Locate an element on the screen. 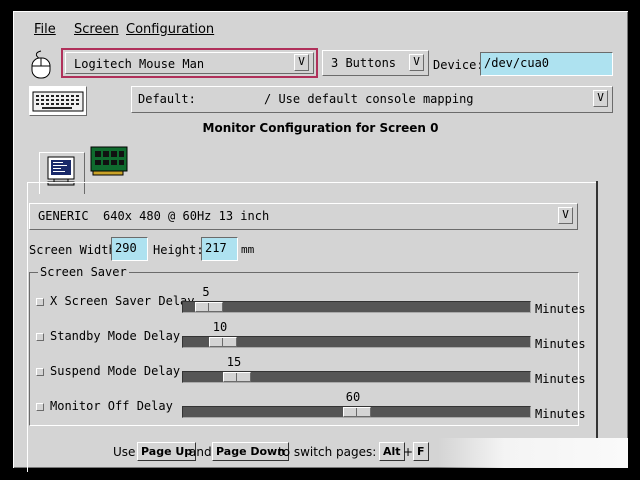 The width and height of the screenshot is (640, 480). mouse-protocol-value: Logitech Mouse Man is located at coordinates (139, 64).